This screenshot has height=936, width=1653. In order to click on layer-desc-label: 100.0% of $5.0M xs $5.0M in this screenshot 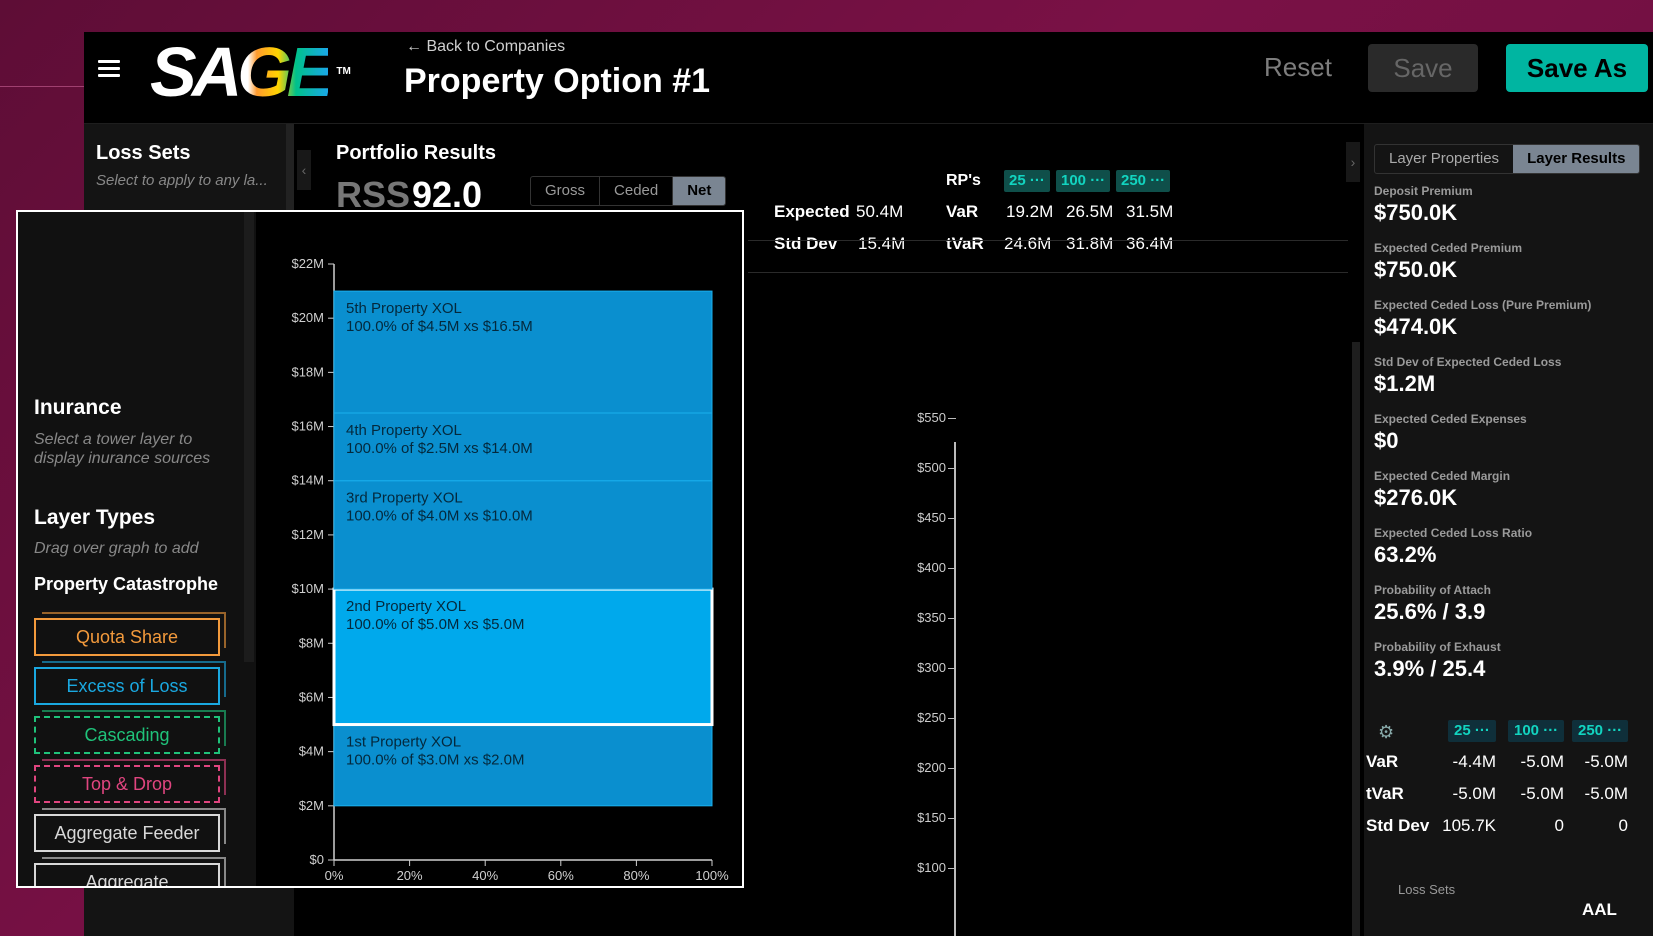, I will do `click(435, 624)`.